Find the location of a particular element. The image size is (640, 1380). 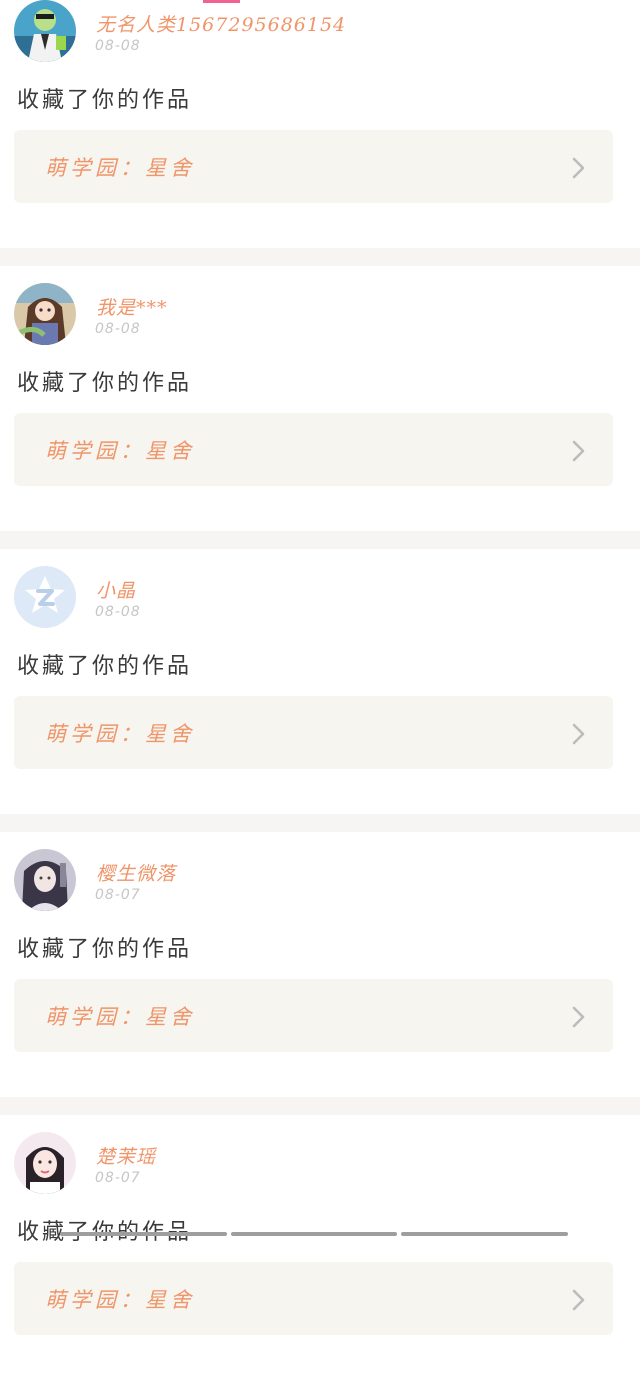

username: 楚茉瑶 is located at coordinates (126, 1155).